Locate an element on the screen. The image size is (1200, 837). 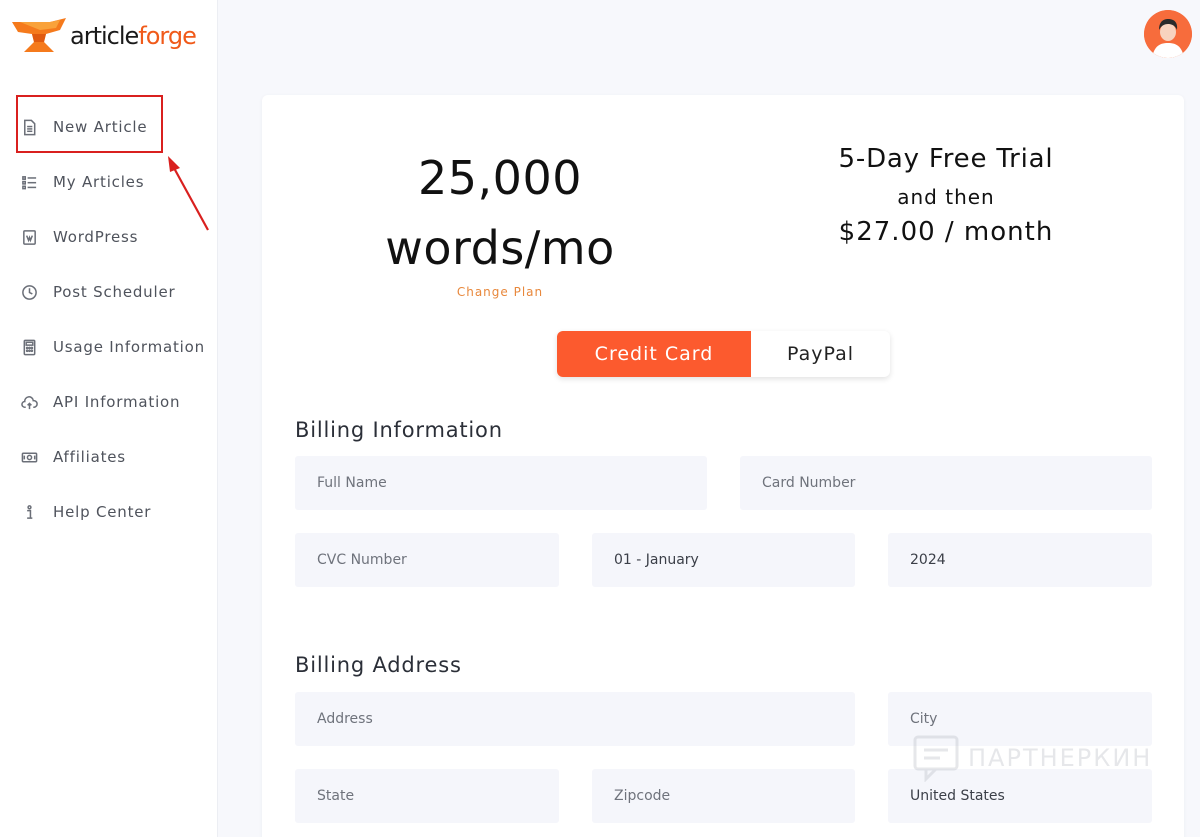
trial-subtitle: and then is located at coordinates (946, 197).